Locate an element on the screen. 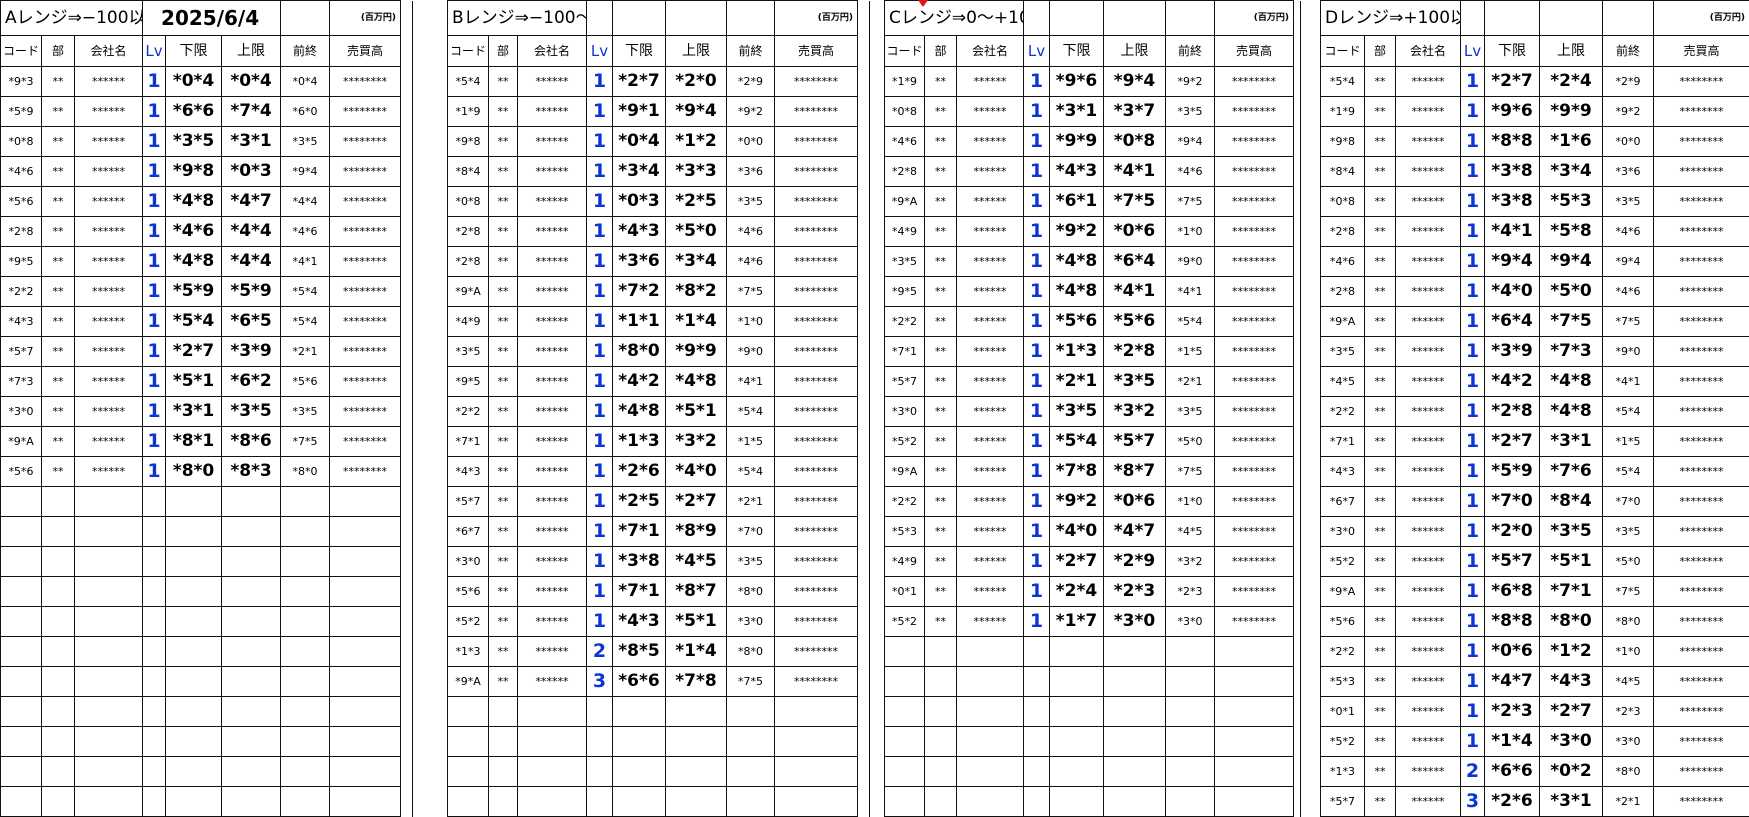  cell-lower-limit: *3*8 is located at coordinates (1512, 202).